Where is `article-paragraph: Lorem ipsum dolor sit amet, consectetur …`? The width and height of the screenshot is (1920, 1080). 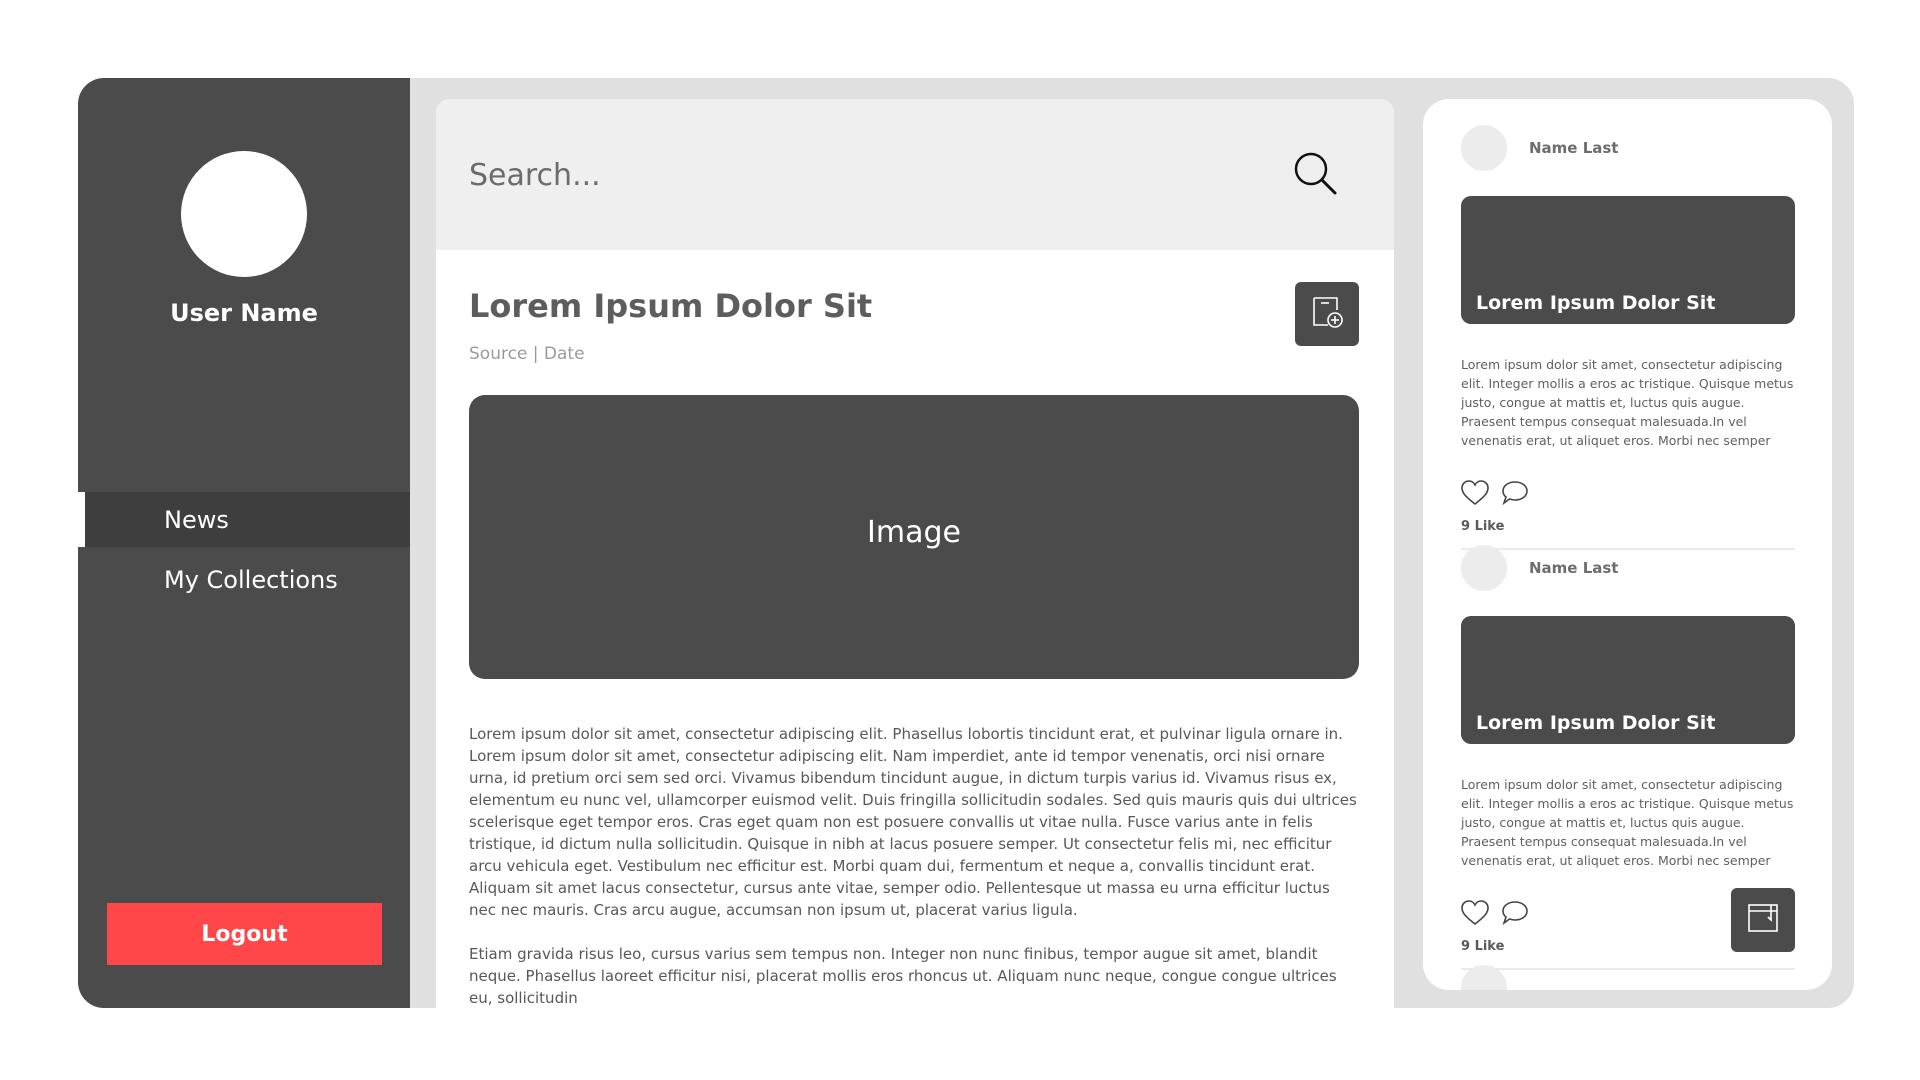
article-paragraph: Lorem ipsum dolor sit amet, consectetur … is located at coordinates (913, 822).